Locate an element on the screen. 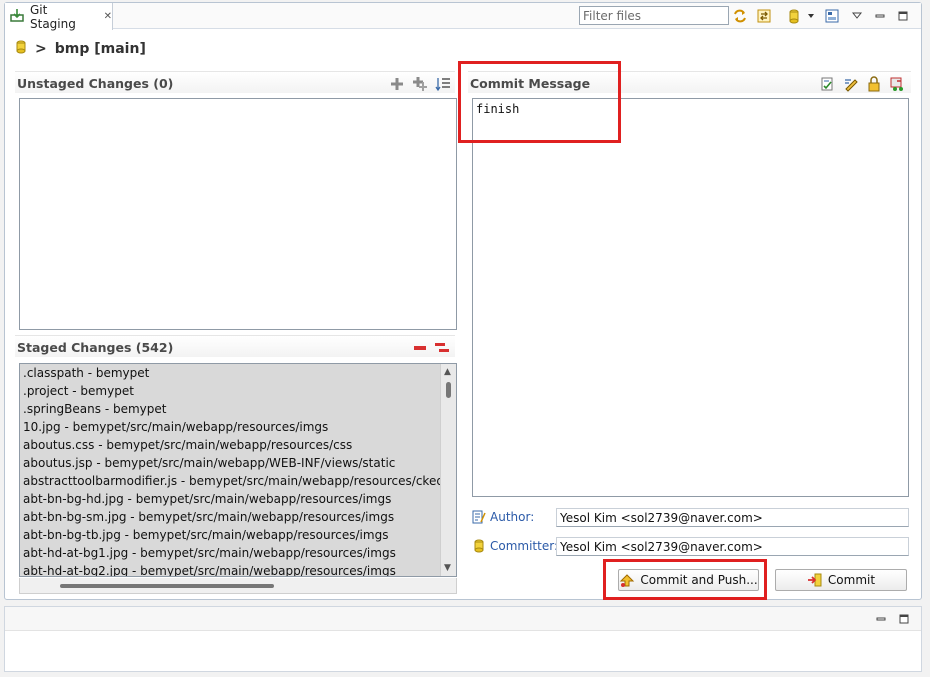  committer-icon is located at coordinates (479, 546).